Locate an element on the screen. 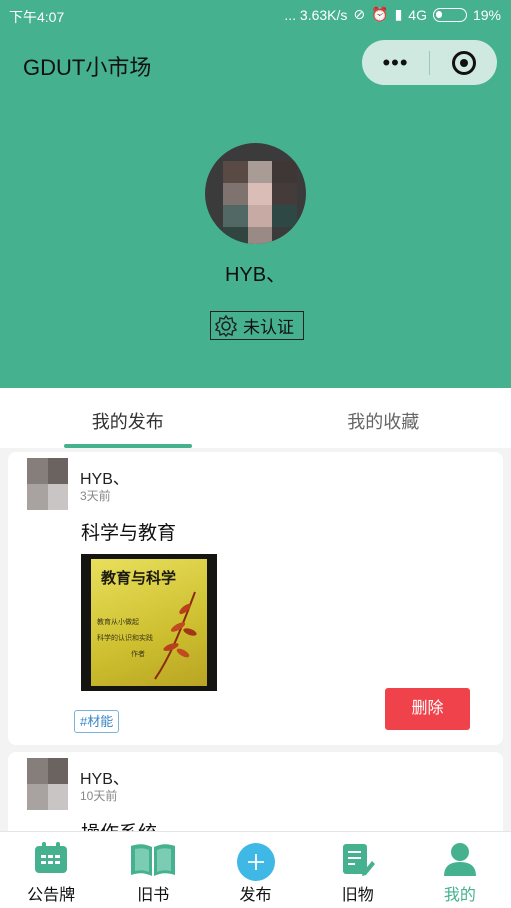 This screenshot has width=511, height=908. gear-icon is located at coordinates (226, 326).